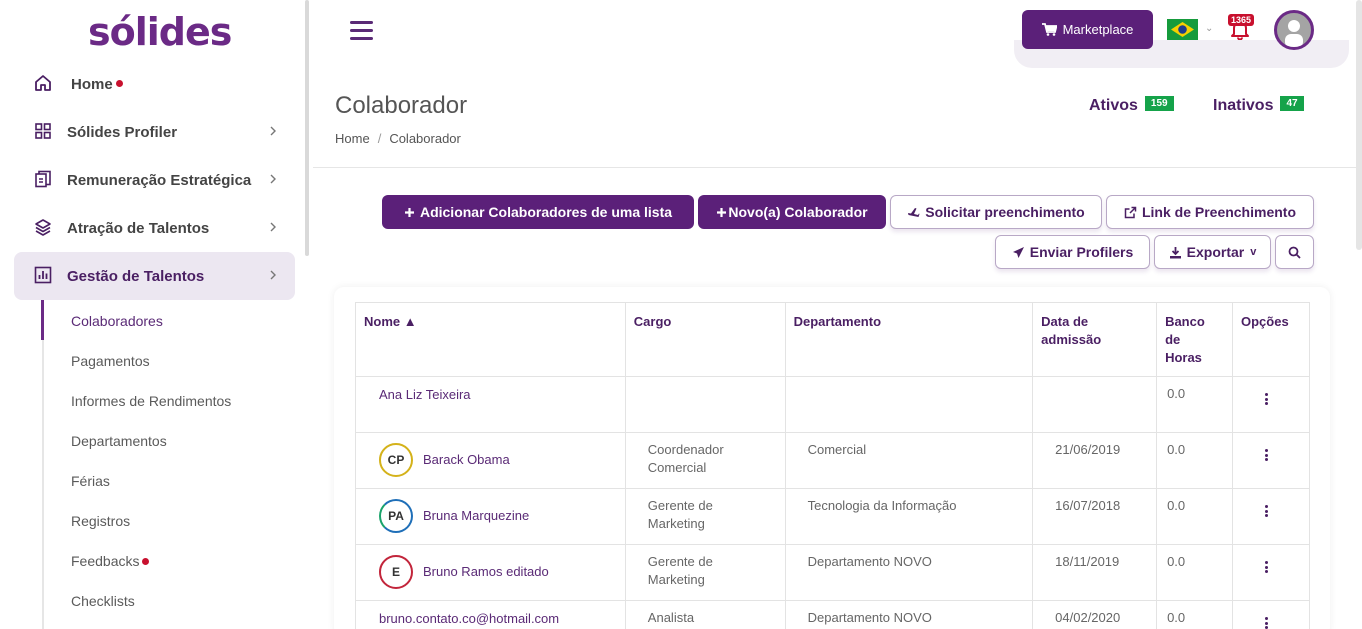  What do you see at coordinates (546, 212) in the screenshot?
I see `add-from-list-label: Adicionar Colaboradores de uma lista` at bounding box center [546, 212].